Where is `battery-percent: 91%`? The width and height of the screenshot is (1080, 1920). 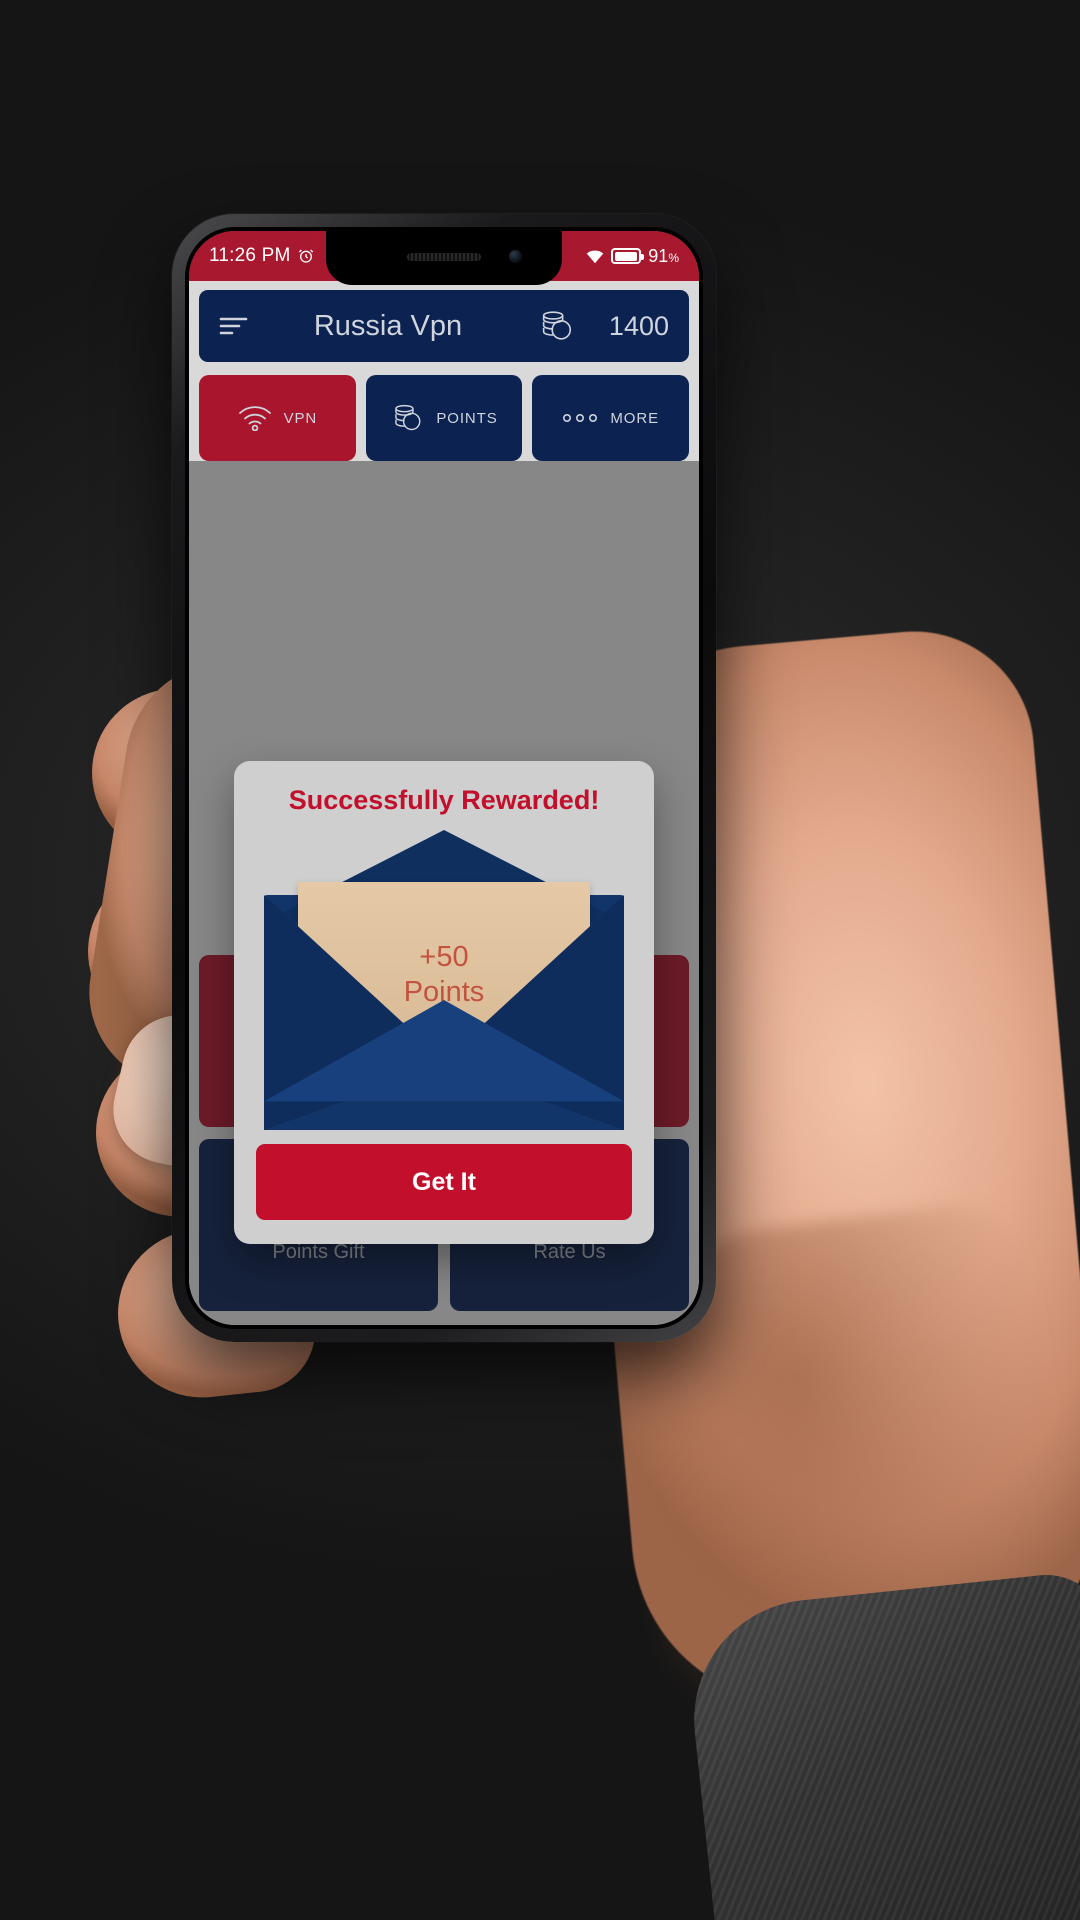
battery-percent: 91% is located at coordinates (663, 255).